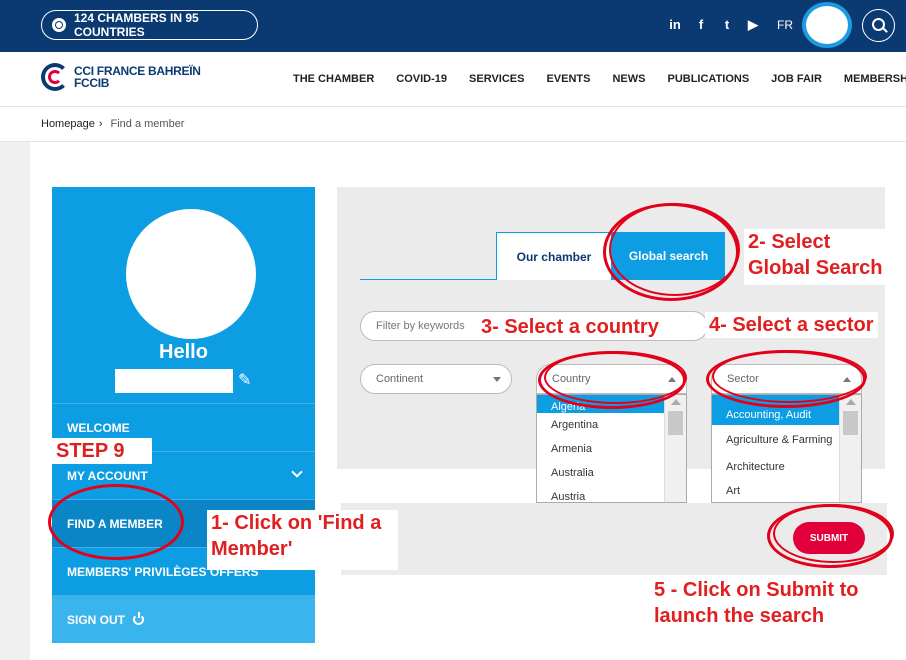 This screenshot has height=660, width=906. I want to click on annotation-step5: 5 - Click on Submit to launch the search, so click(756, 603).